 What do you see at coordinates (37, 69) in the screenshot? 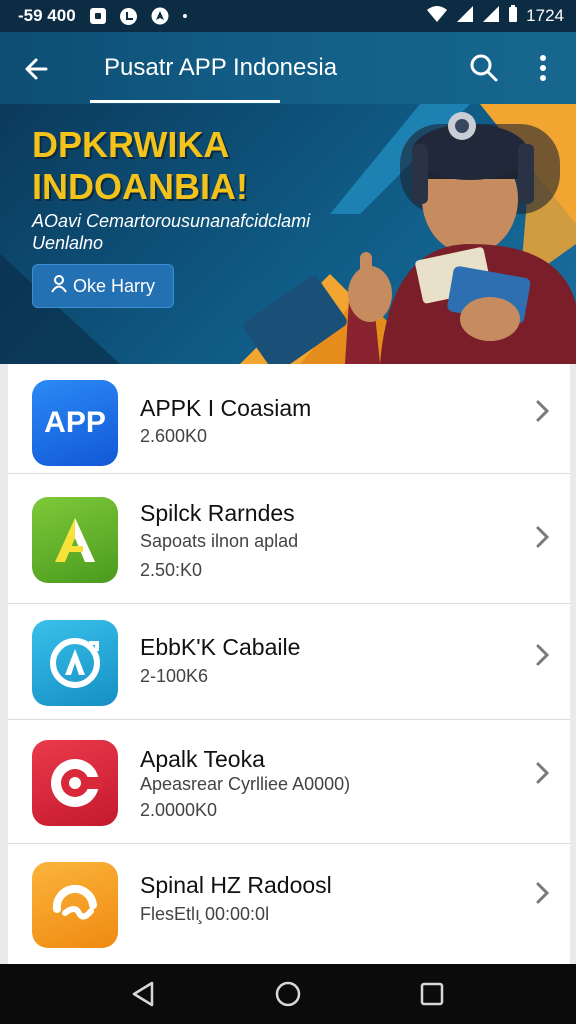
I see `back-arrow-icon` at bounding box center [37, 69].